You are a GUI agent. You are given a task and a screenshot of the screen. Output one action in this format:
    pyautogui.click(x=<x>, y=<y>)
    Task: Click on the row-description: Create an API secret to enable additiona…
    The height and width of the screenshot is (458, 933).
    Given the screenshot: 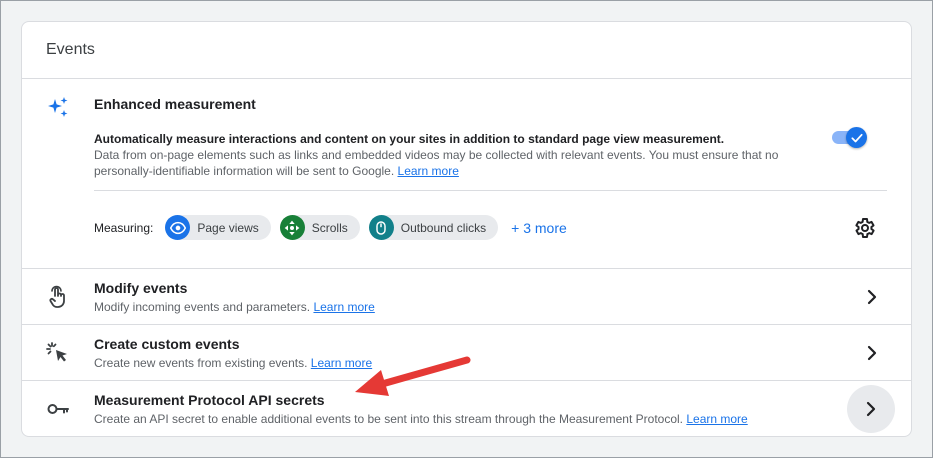 What is the action you would take?
    pyautogui.click(x=389, y=419)
    